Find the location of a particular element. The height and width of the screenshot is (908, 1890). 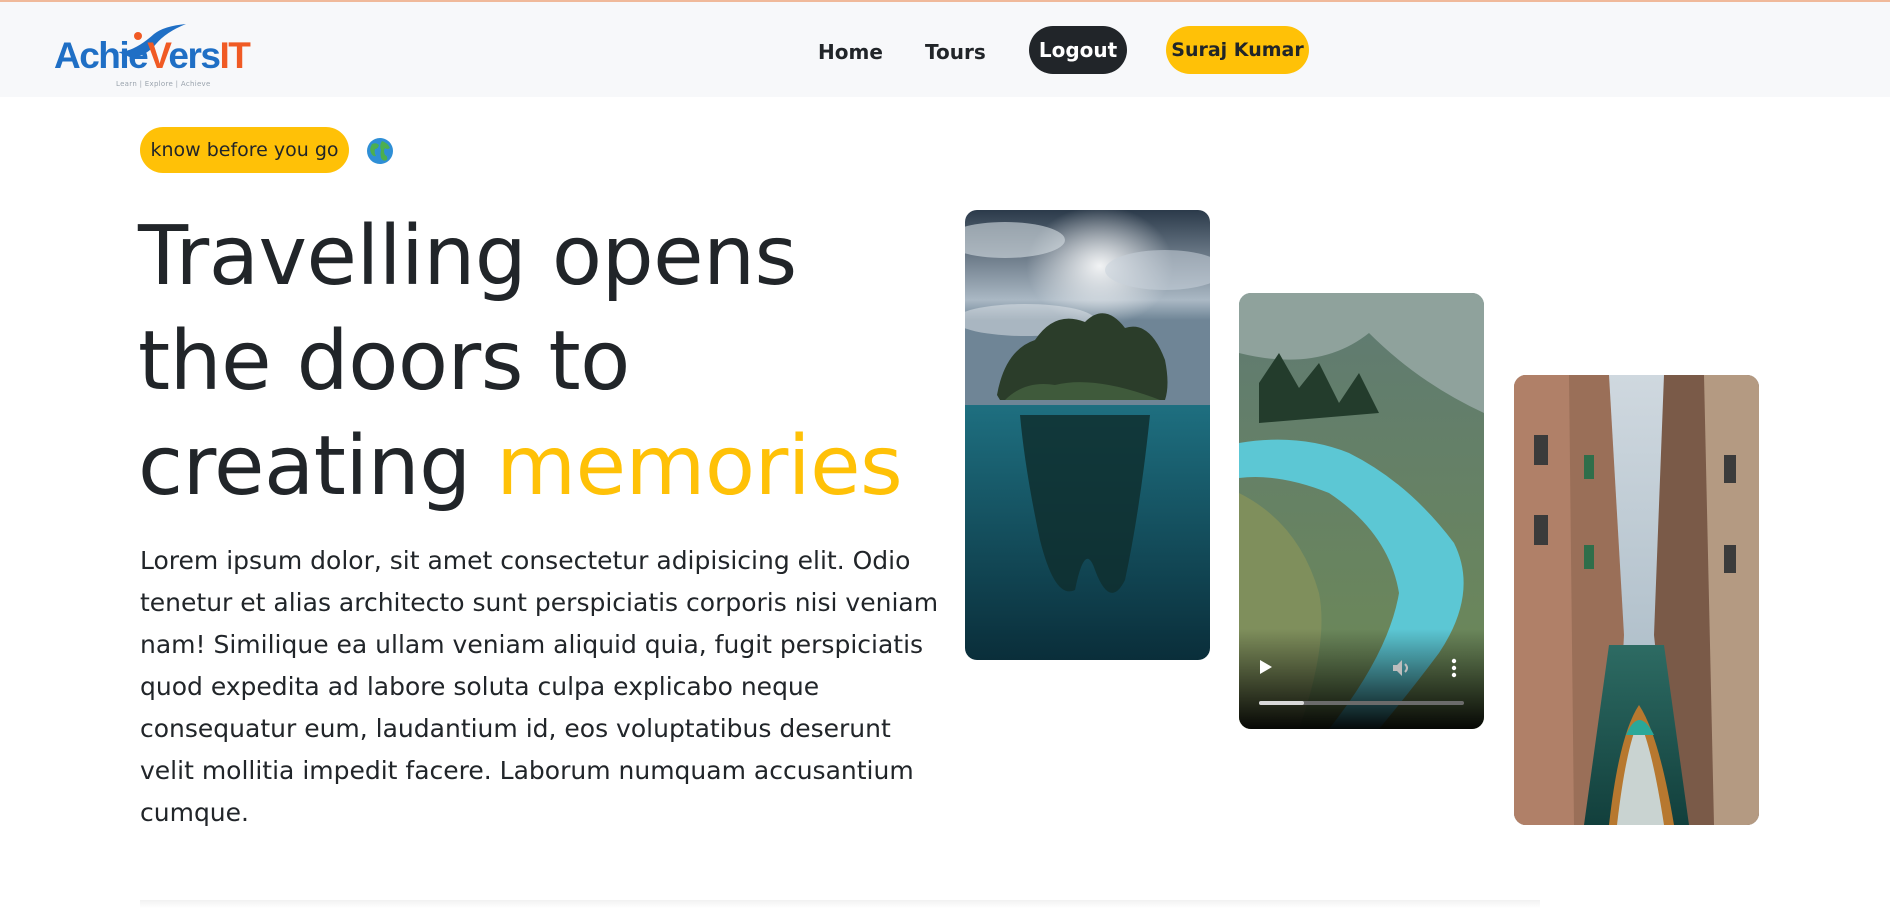

know-before-badge: know before you go is located at coordinates (244, 150).